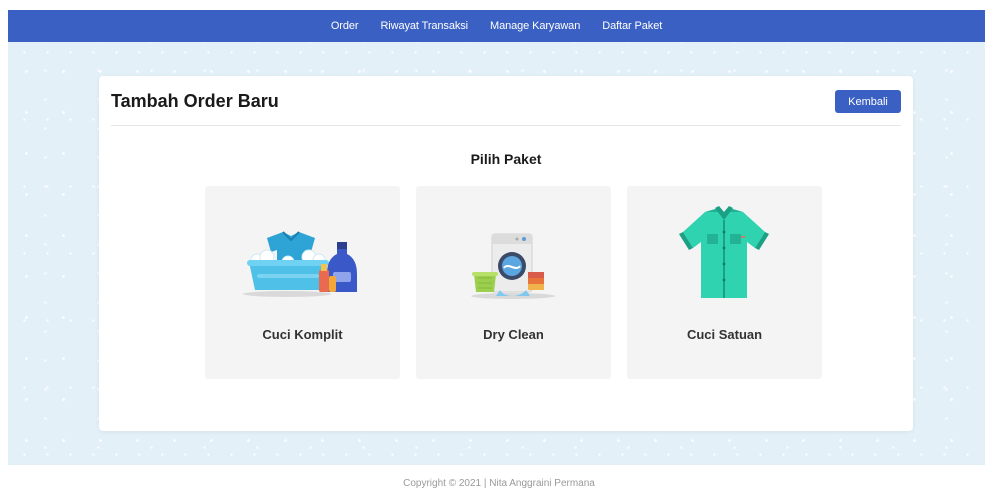 The image size is (998, 495). What do you see at coordinates (345, 26) in the screenshot?
I see `nav-item-order: Order` at bounding box center [345, 26].